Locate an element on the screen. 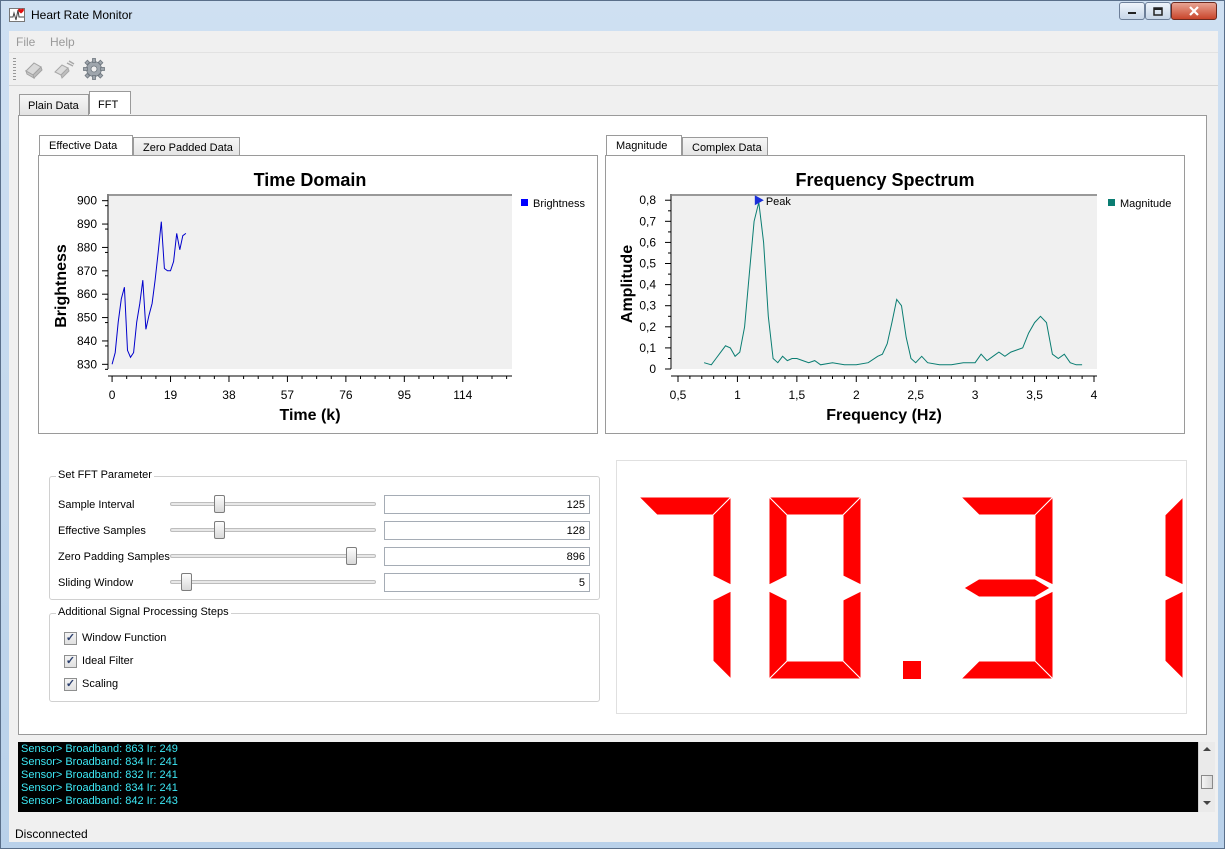 The image size is (1225, 849). tab-fft: FFT is located at coordinates (110, 102).